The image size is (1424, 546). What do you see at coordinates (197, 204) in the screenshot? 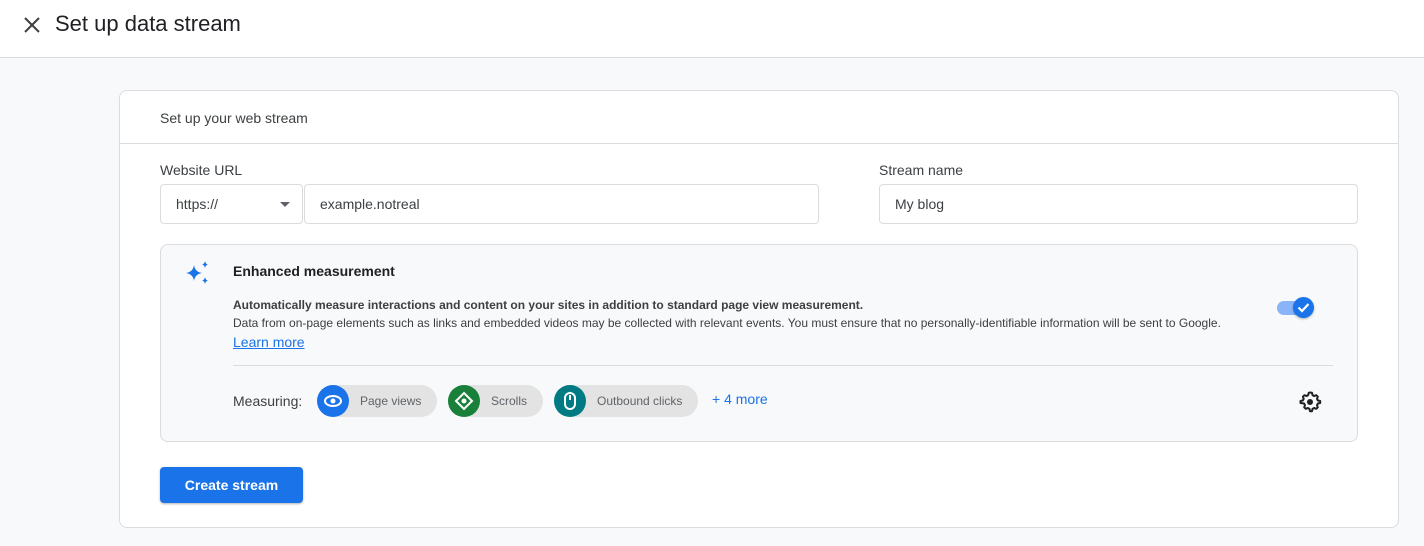
I see `protocol-value: https://` at bounding box center [197, 204].